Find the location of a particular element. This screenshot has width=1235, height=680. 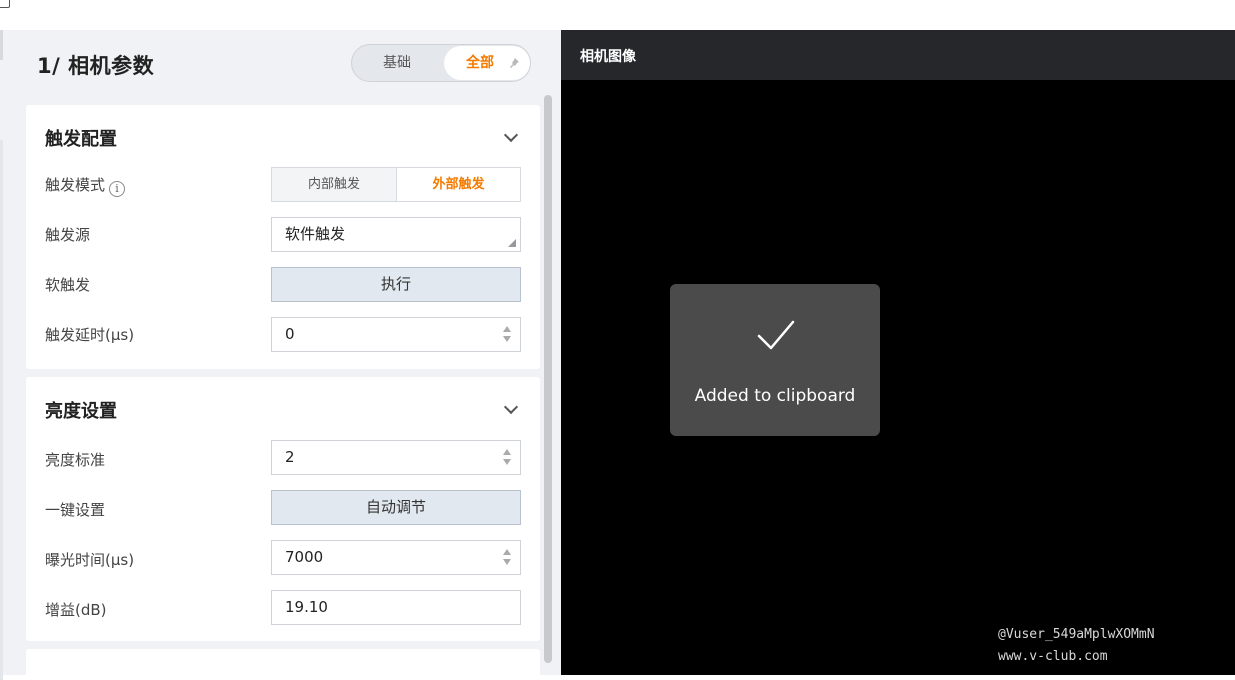

trigger-delay-label: 触发延时(µs) is located at coordinates (90, 335).